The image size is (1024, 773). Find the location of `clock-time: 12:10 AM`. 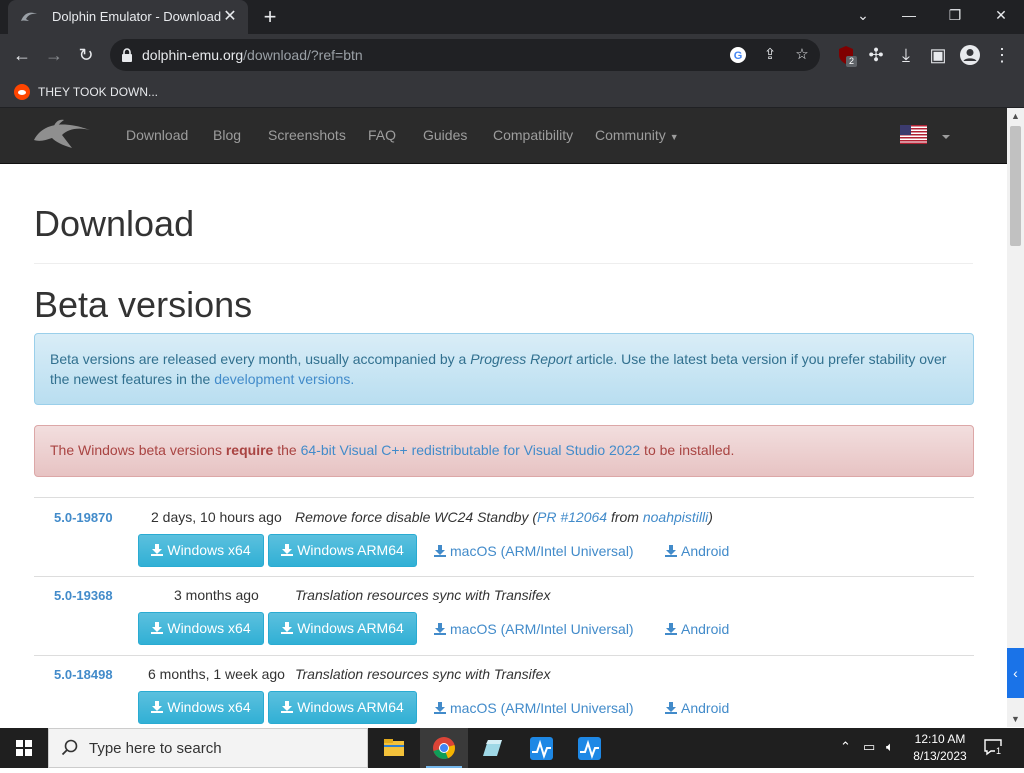

clock-time: 12:10 AM is located at coordinates (940, 739).